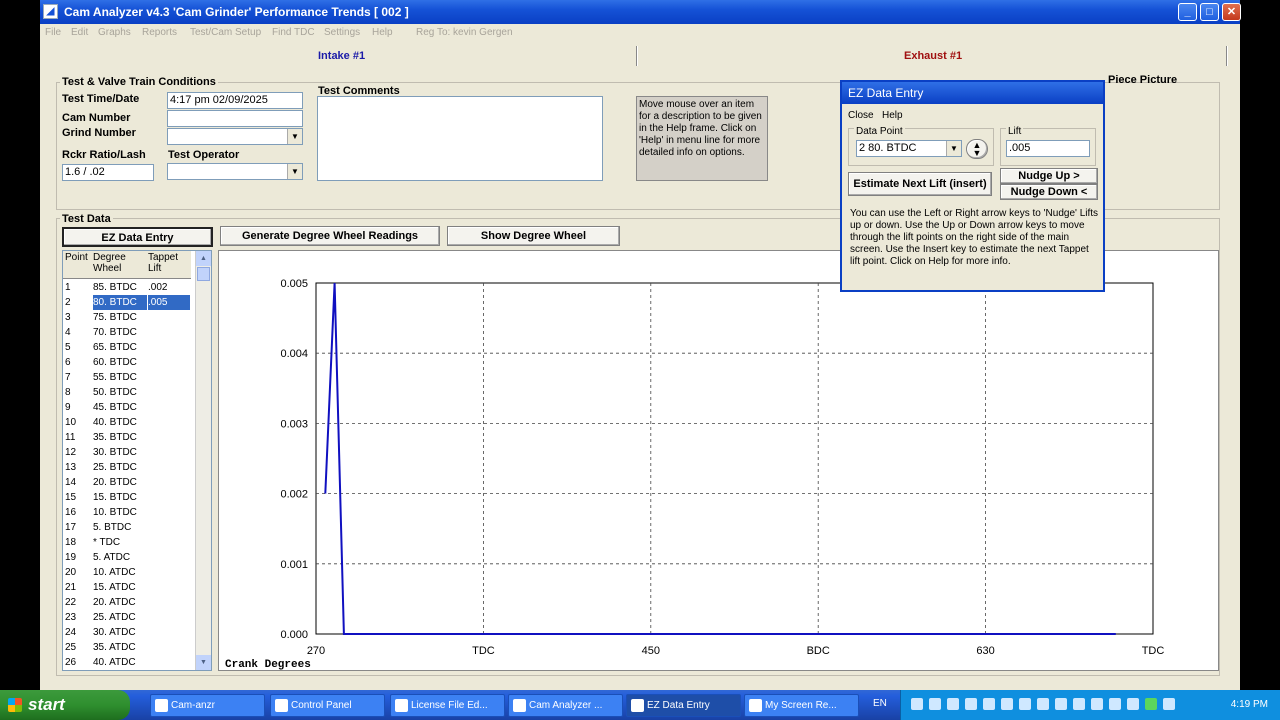  Describe the element at coordinates (53, 32) in the screenshot. I see `menu-file: File` at that location.